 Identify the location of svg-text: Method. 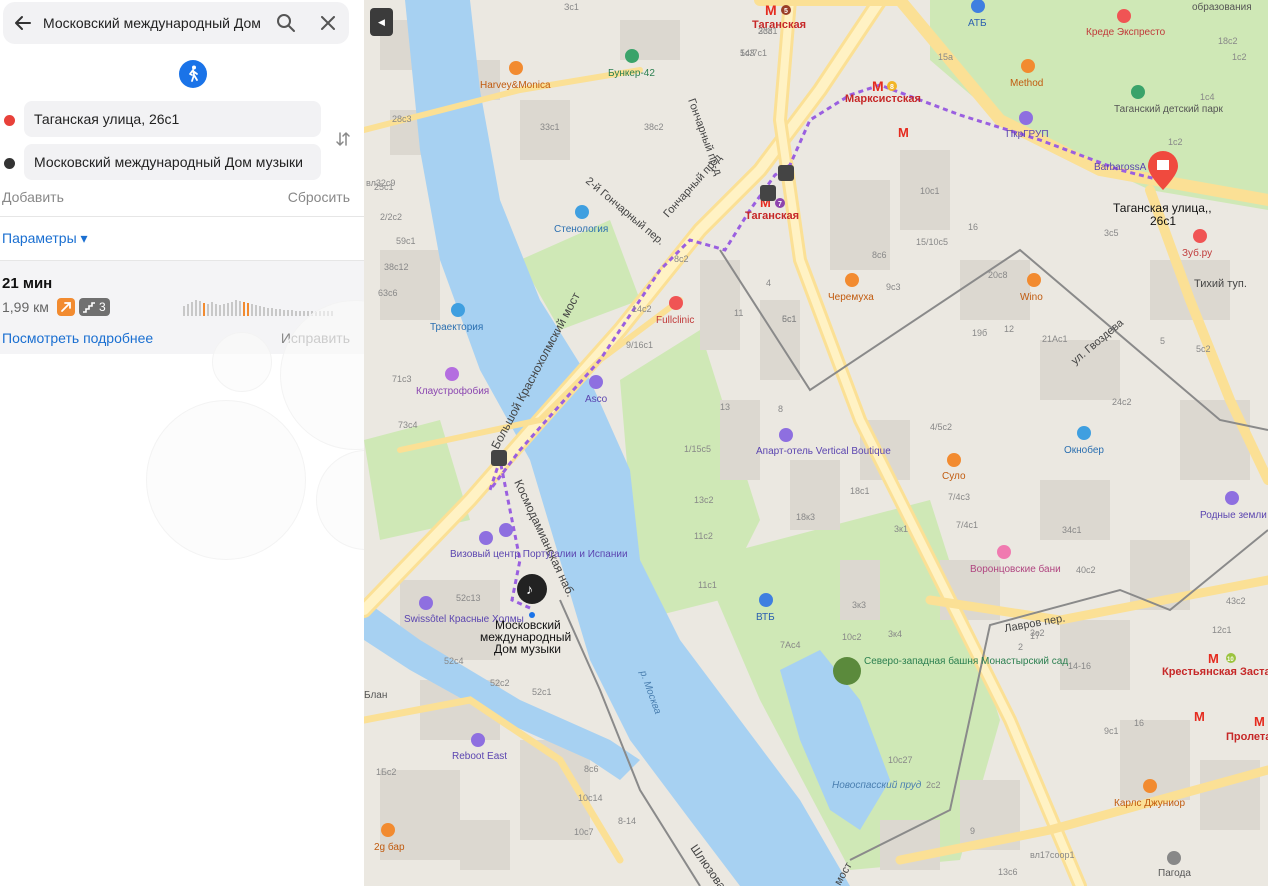
(1026, 83).